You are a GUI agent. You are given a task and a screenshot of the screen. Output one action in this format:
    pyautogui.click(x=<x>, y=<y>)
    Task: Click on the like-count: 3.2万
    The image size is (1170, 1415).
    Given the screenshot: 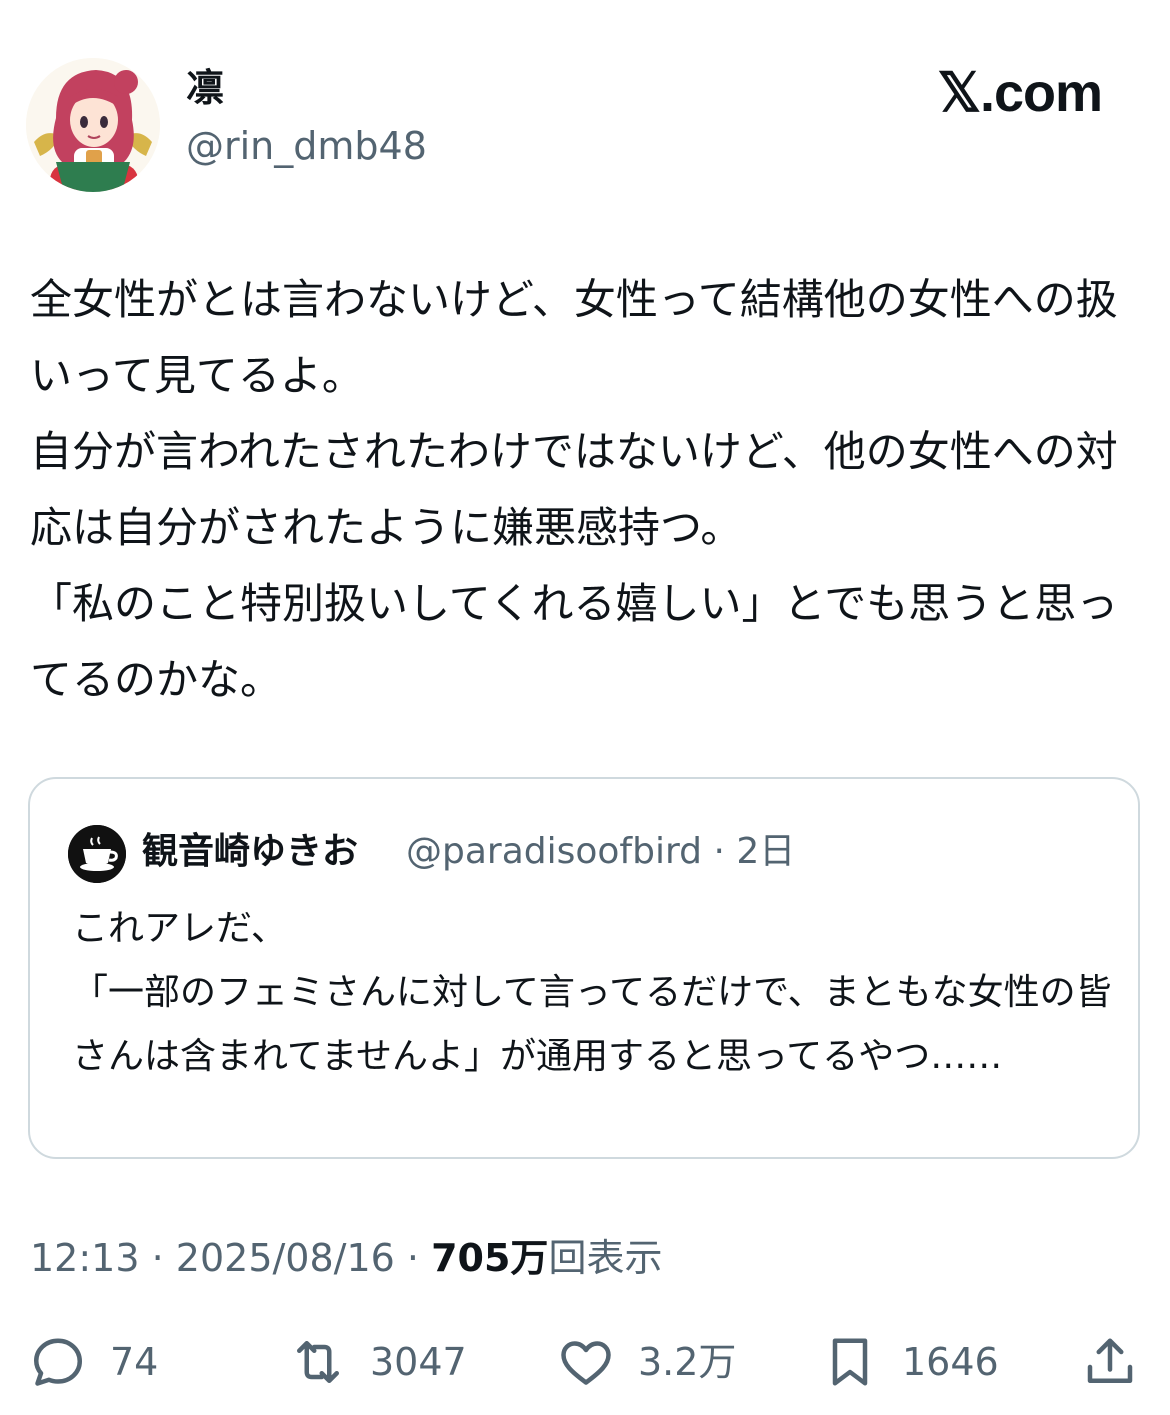 What is the action you would take?
    pyautogui.click(x=687, y=1362)
    